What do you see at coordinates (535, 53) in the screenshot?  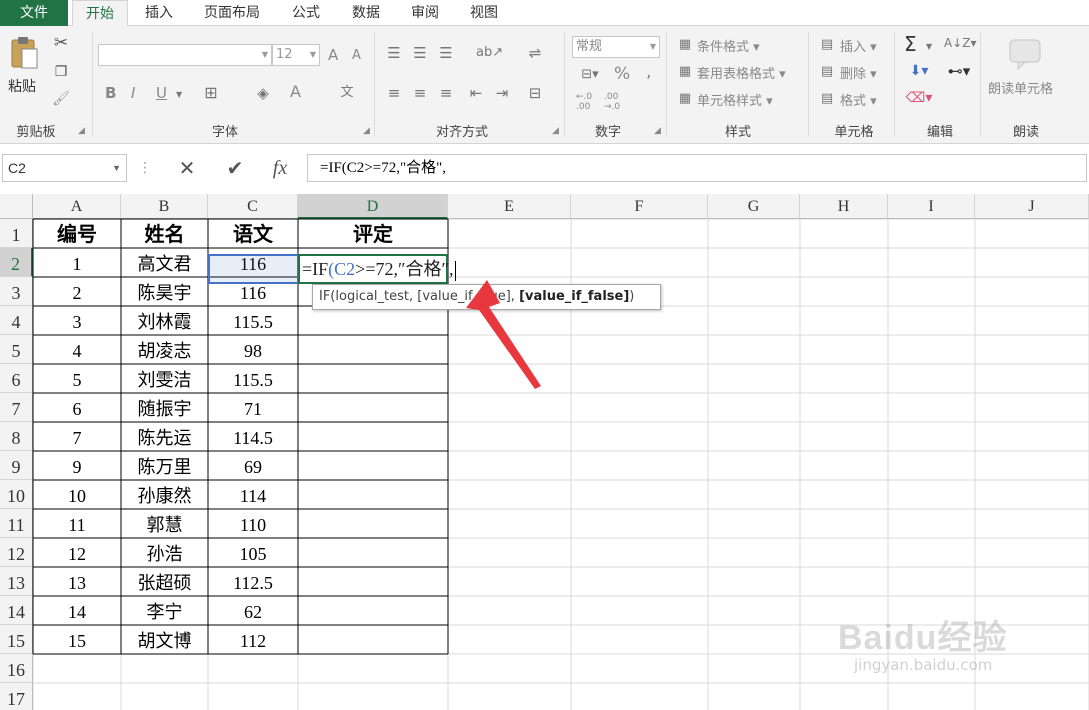 I see `wrap-text-icon: ⇌` at bounding box center [535, 53].